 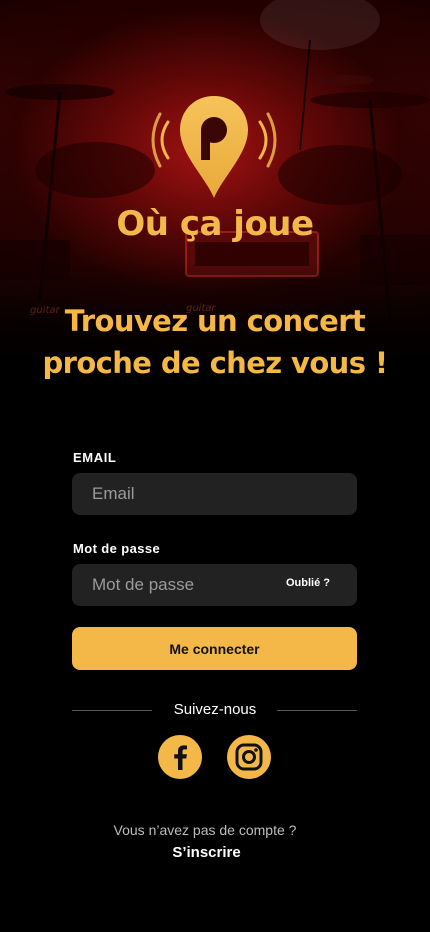 What do you see at coordinates (215, 321) in the screenshot?
I see `headline-line-1: Trouvez un concert` at bounding box center [215, 321].